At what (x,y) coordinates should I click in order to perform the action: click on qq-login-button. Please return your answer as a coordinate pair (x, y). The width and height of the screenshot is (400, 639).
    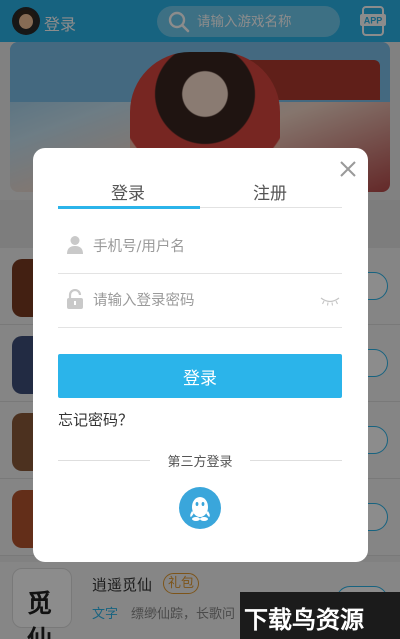
    Looking at the image, I should click on (200, 508).